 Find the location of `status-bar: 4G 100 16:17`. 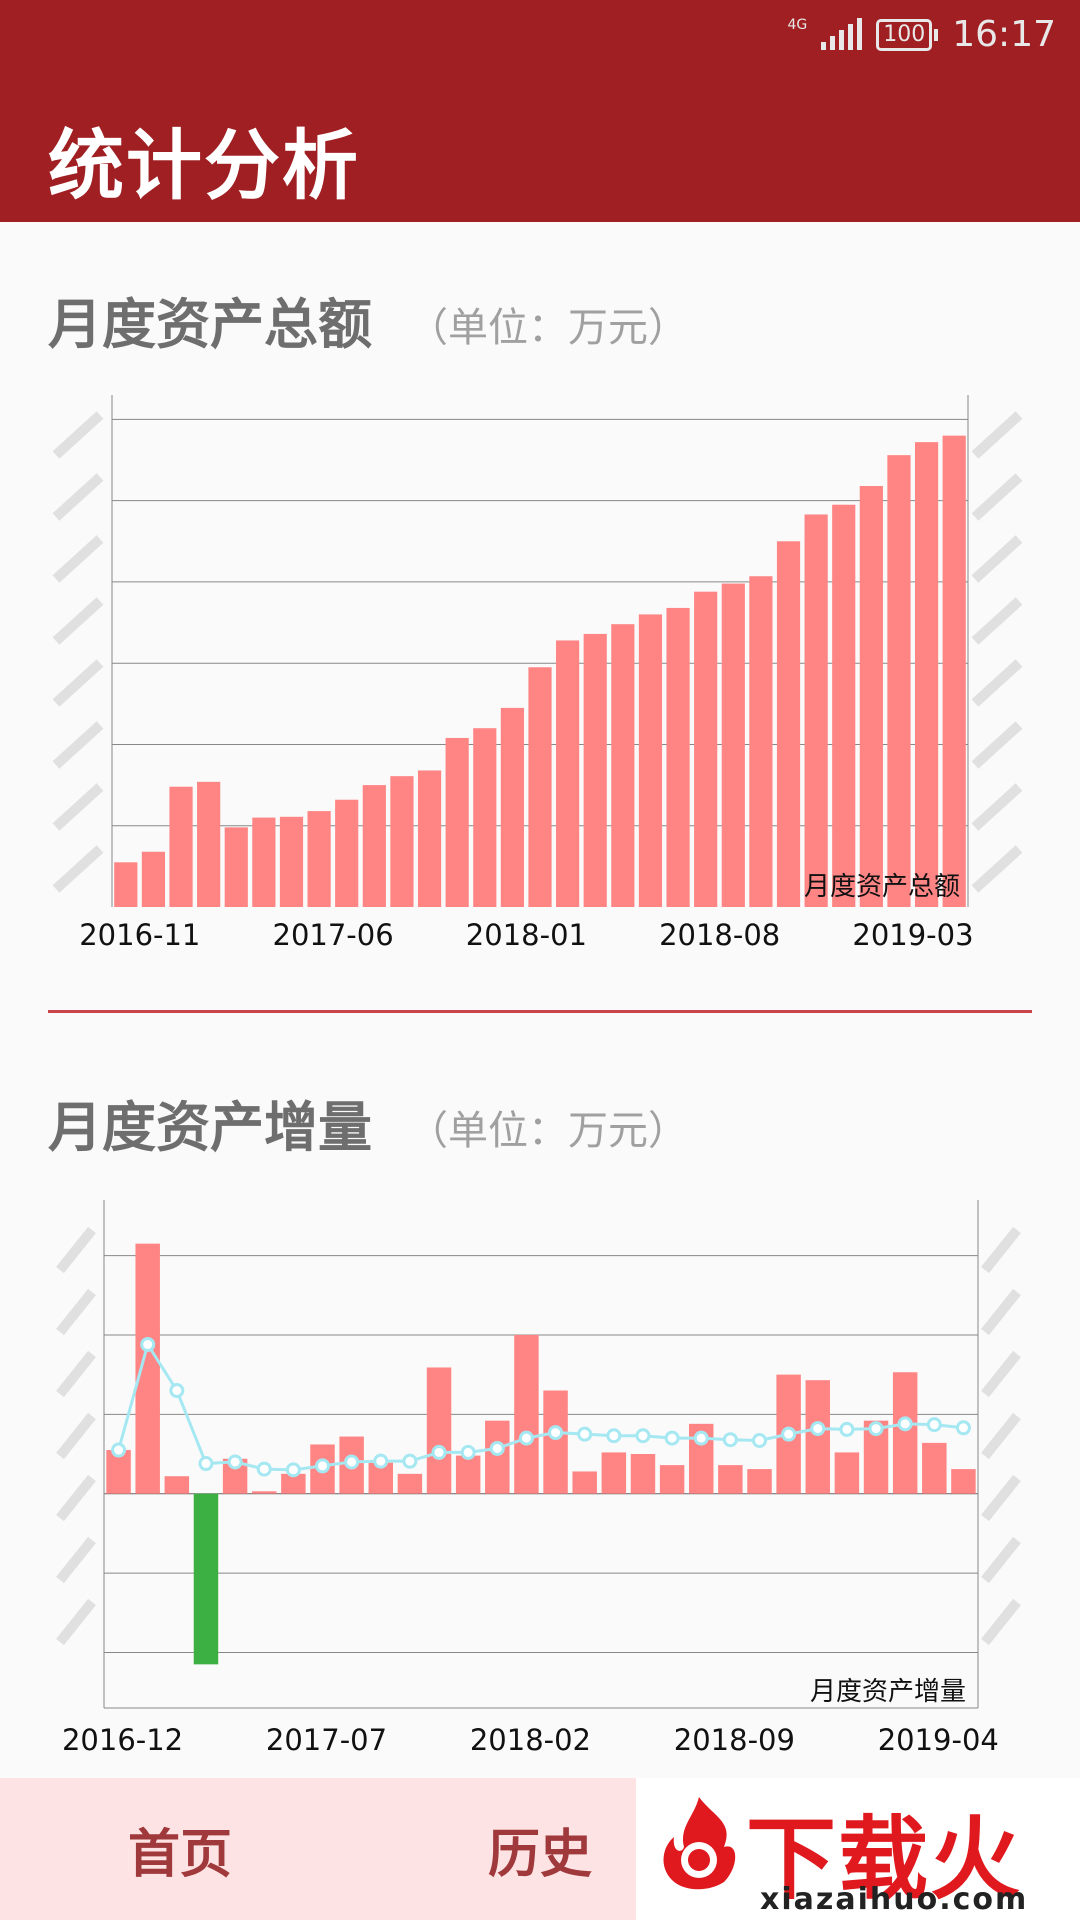

status-bar: 4G 100 16:17 is located at coordinates (921, 34).